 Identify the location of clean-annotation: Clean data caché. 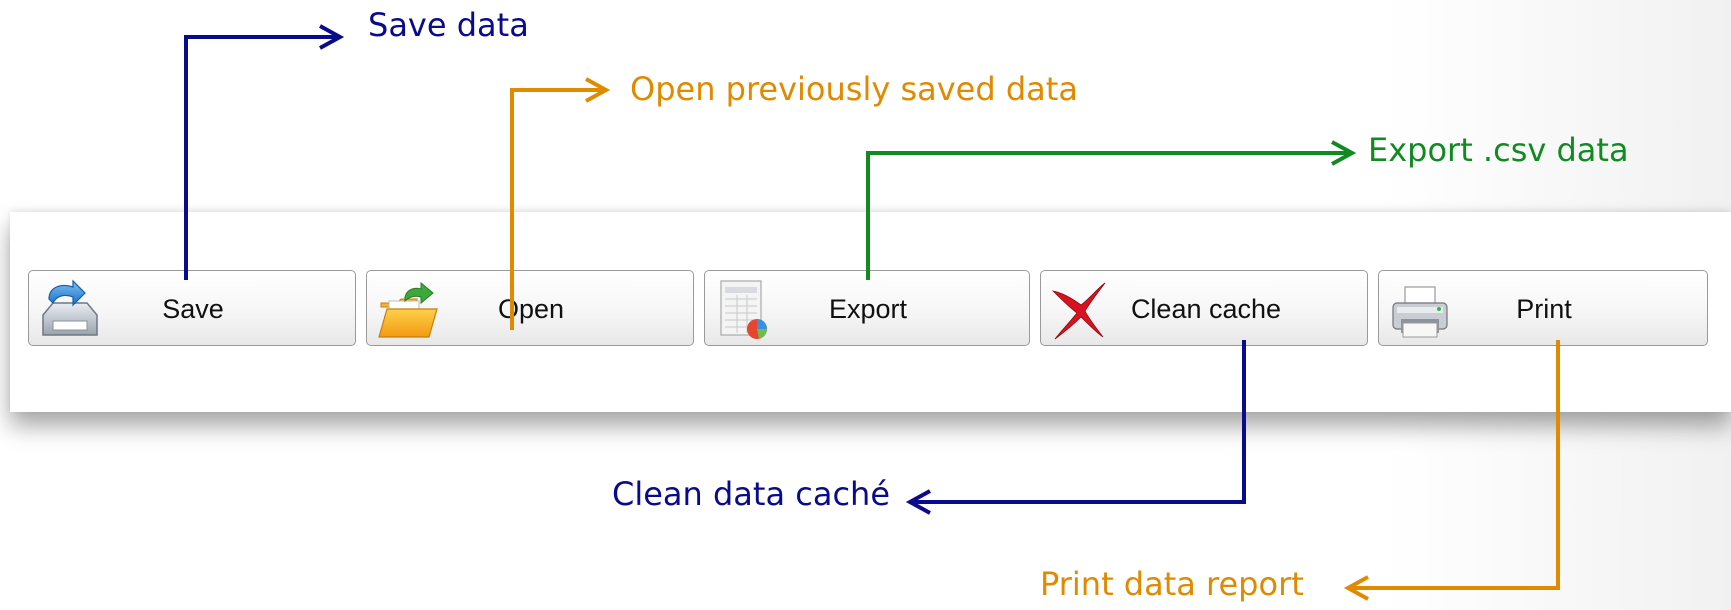
(751, 494).